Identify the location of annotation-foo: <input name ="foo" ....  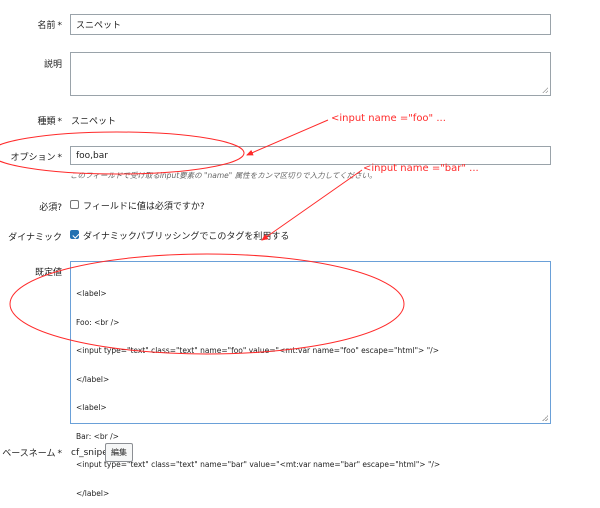
(388, 118).